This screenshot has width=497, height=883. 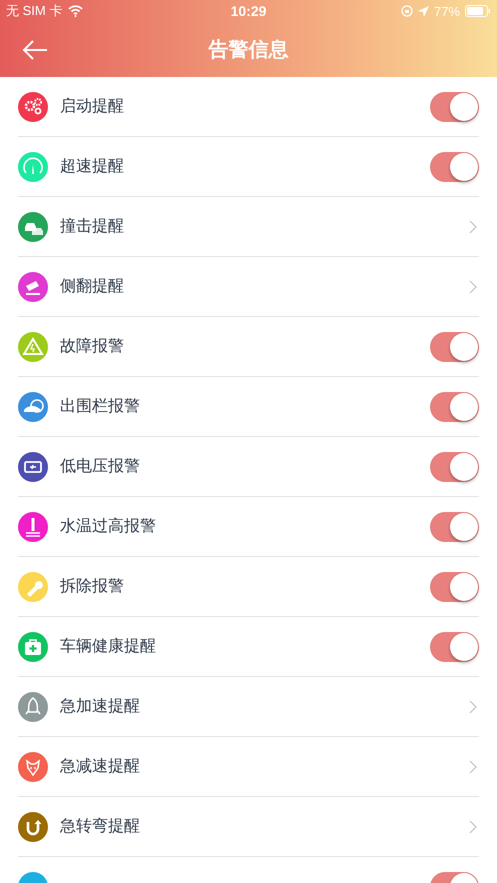 I want to click on alert-label: 水温过高报警, so click(x=108, y=526).